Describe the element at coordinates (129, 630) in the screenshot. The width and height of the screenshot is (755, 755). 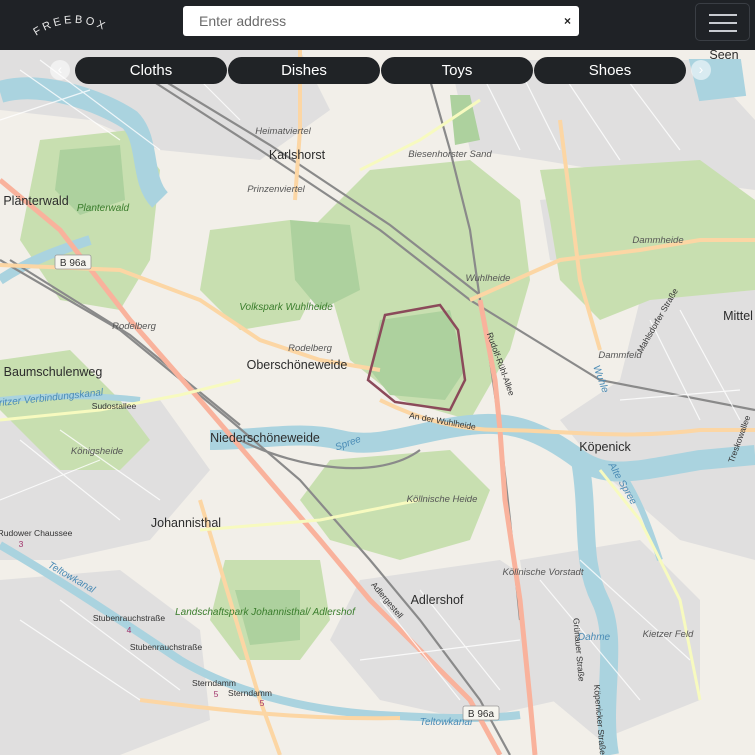
I see `route-number-4: 4` at that location.